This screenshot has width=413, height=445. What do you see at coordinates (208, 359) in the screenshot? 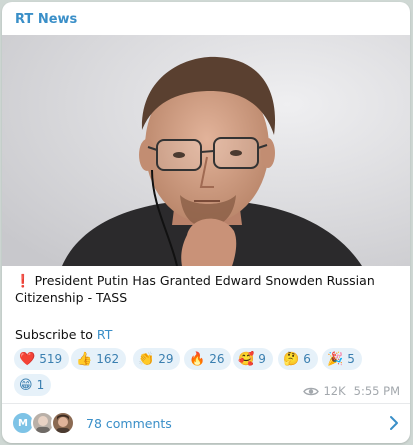
I see `reaction-fire: 🔥 26` at bounding box center [208, 359].